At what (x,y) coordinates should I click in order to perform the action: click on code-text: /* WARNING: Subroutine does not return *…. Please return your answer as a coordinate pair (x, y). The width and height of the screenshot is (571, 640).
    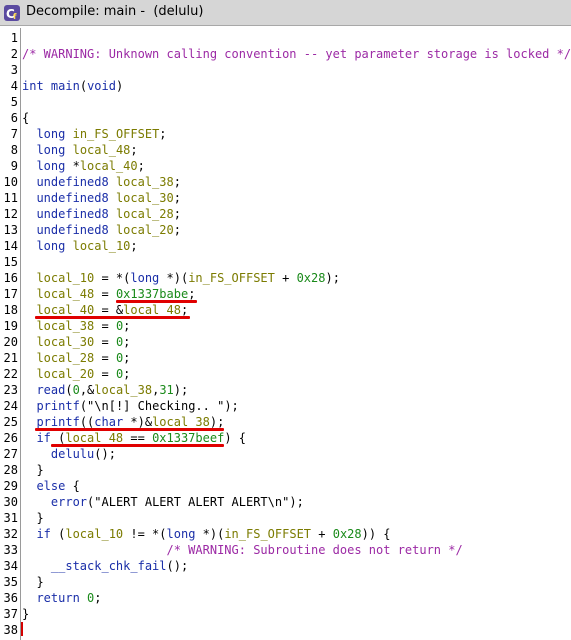
    Looking at the image, I should click on (242, 550).